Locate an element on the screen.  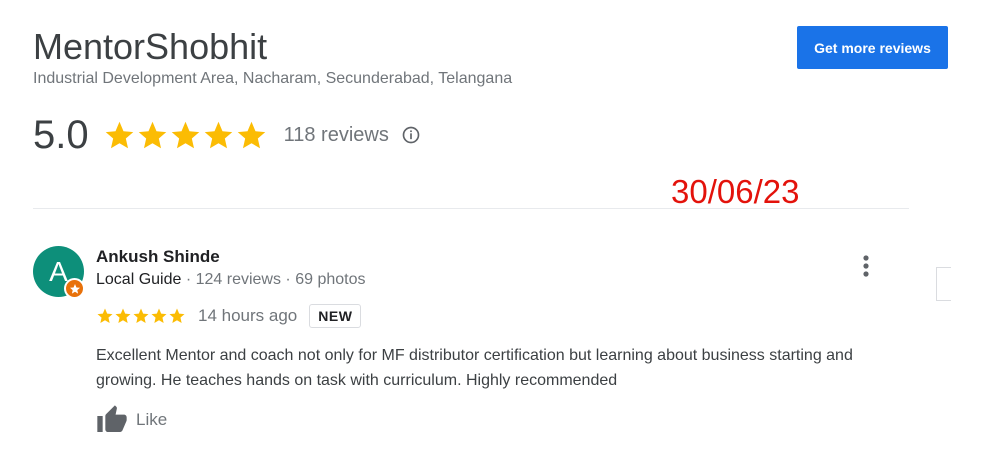
rating-value: 5.0 is located at coordinates (61, 135).